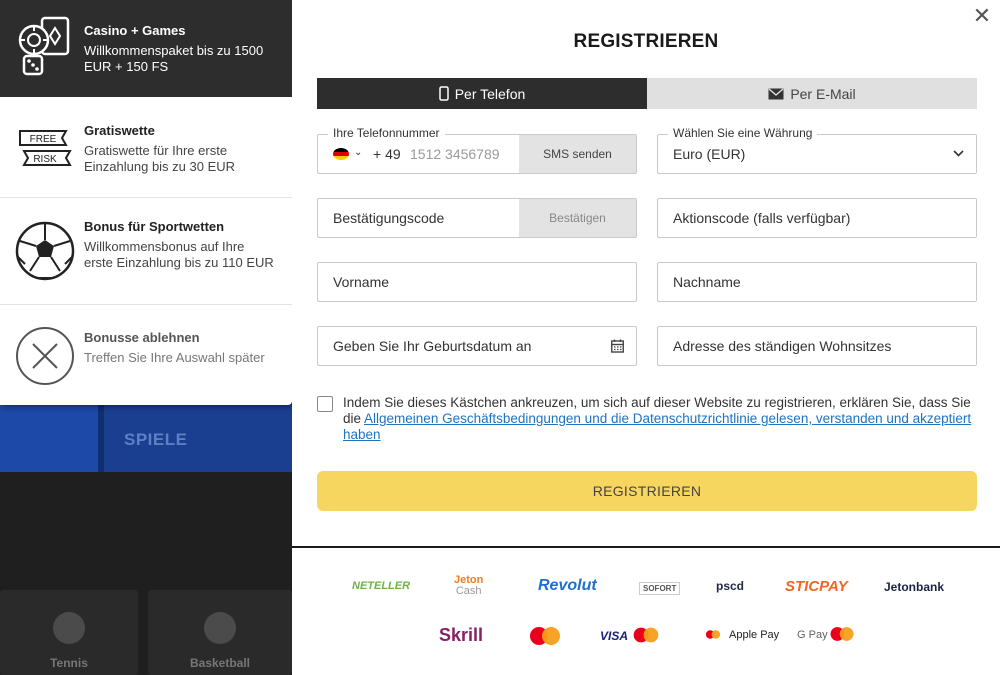  Describe the element at coordinates (45, 159) in the screenshot. I see `risk-label: RISK` at that location.